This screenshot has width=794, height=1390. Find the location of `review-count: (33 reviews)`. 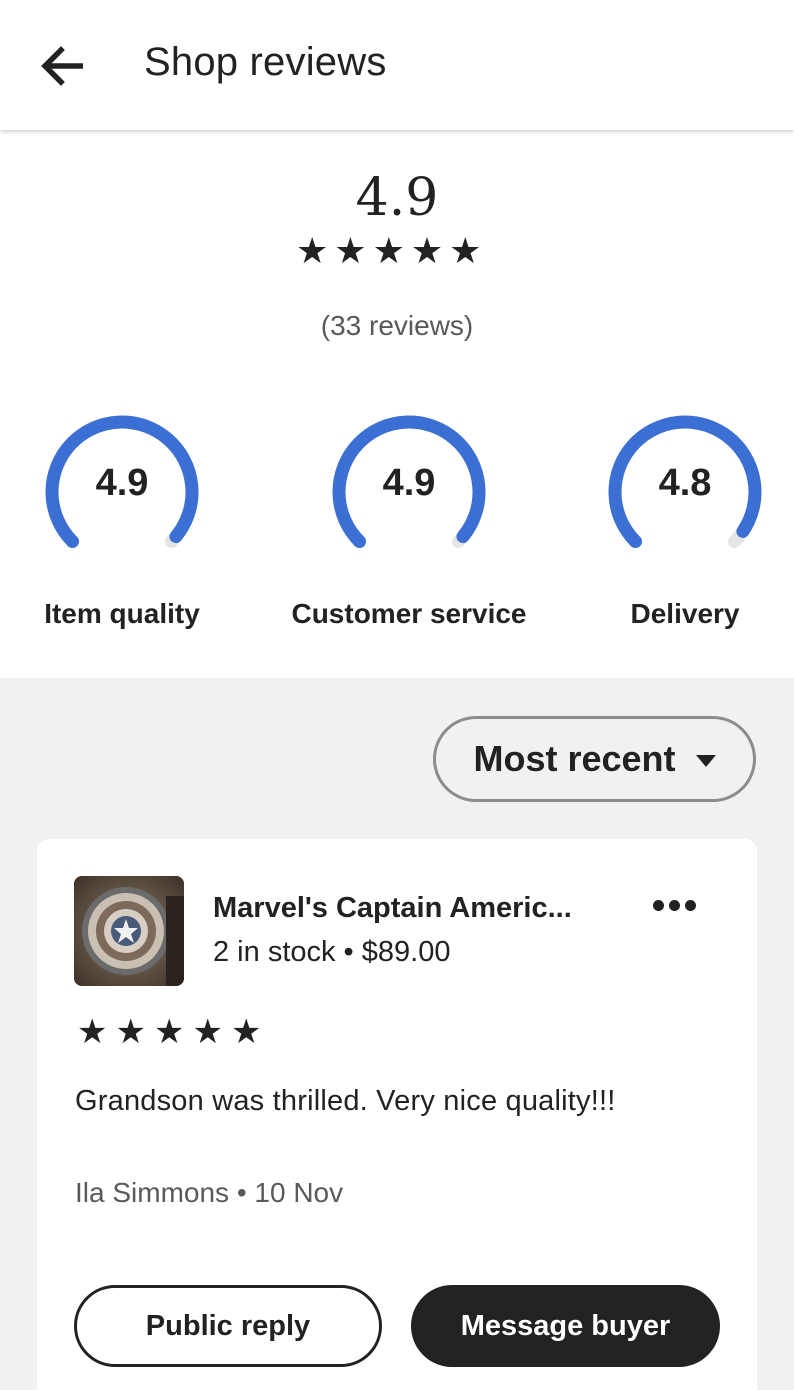

review-count: (33 reviews) is located at coordinates (397, 325).